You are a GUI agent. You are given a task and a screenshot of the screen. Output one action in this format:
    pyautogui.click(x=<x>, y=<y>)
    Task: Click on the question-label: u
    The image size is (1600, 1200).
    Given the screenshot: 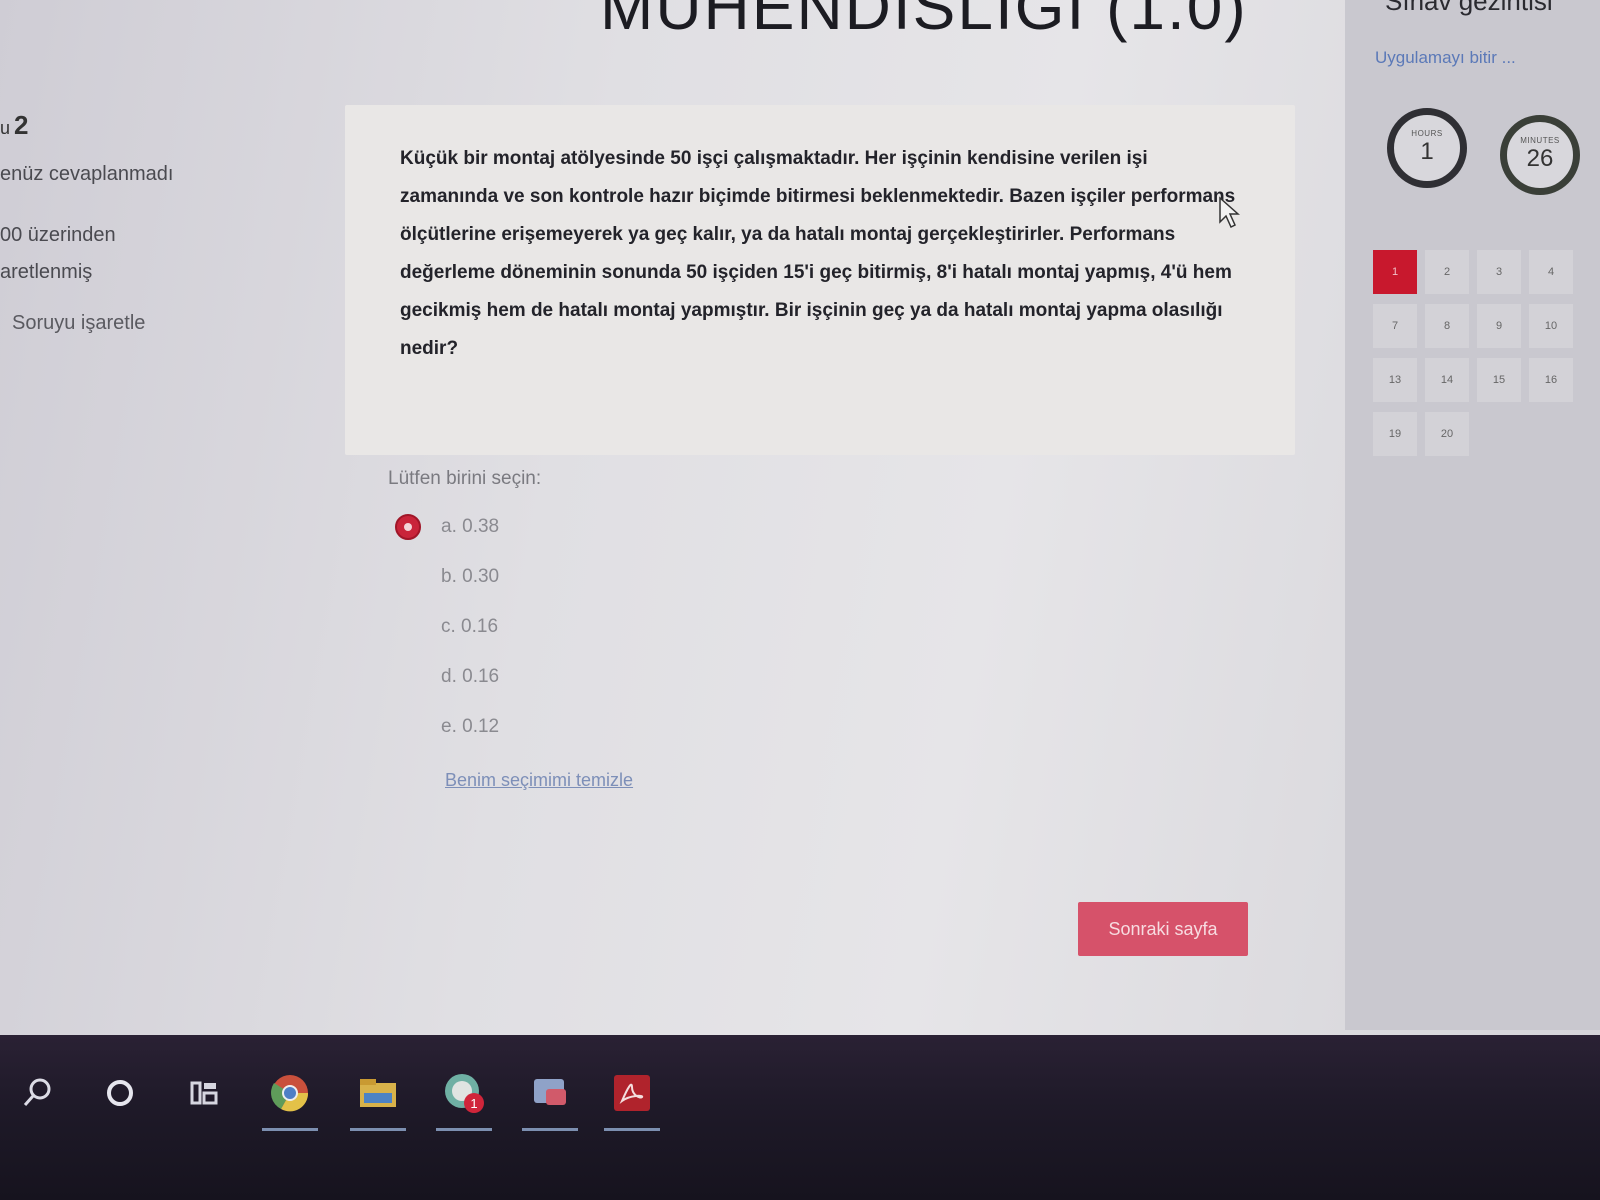 What is the action you would take?
    pyautogui.click(x=5, y=128)
    